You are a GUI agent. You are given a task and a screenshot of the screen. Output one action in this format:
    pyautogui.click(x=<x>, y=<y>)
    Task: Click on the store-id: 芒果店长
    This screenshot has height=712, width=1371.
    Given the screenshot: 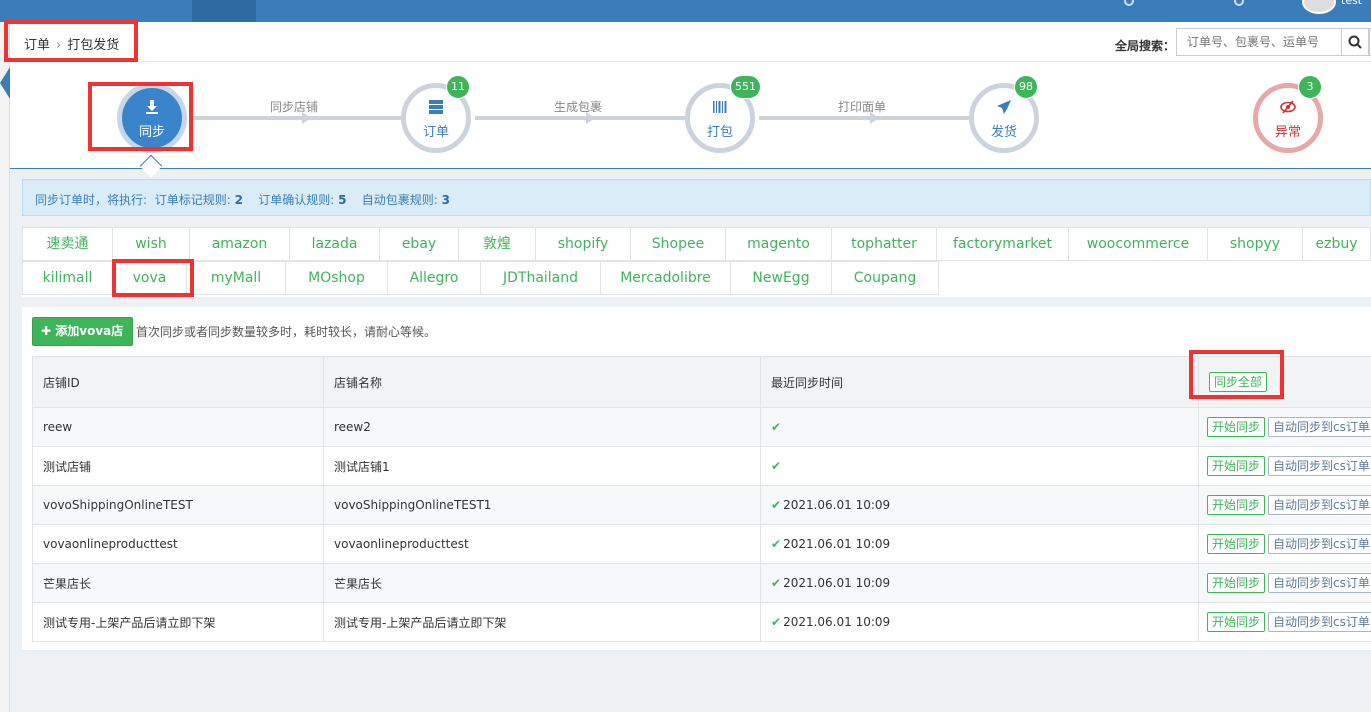 What is the action you would take?
    pyautogui.click(x=178, y=583)
    